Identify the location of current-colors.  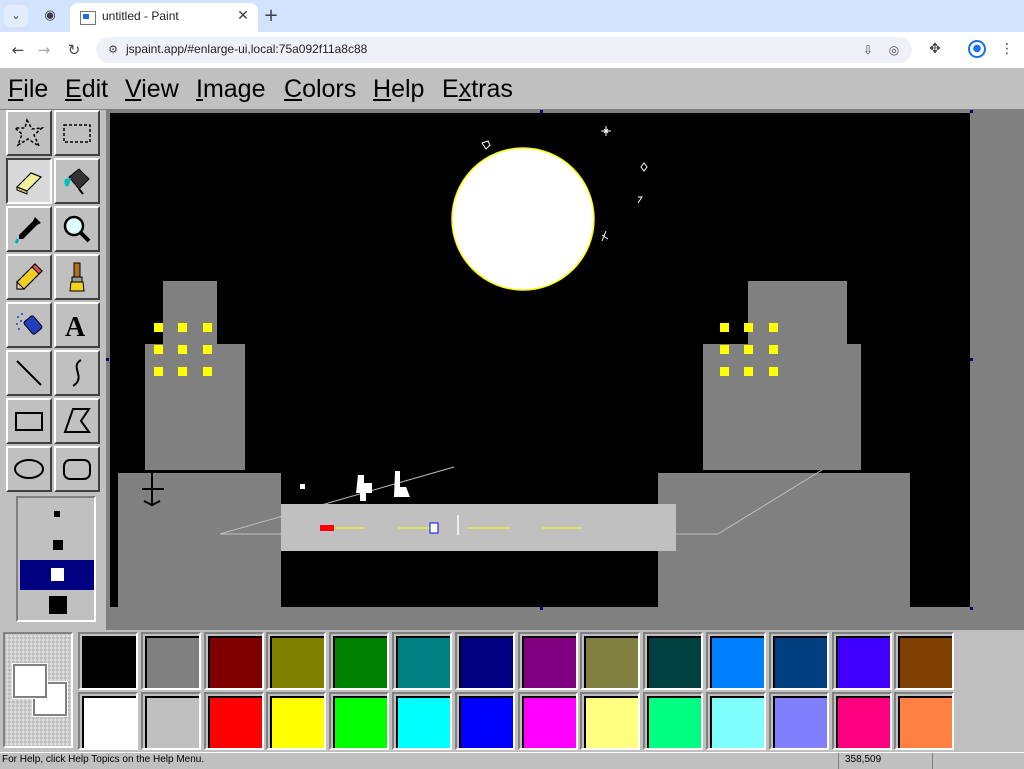
(38, 690).